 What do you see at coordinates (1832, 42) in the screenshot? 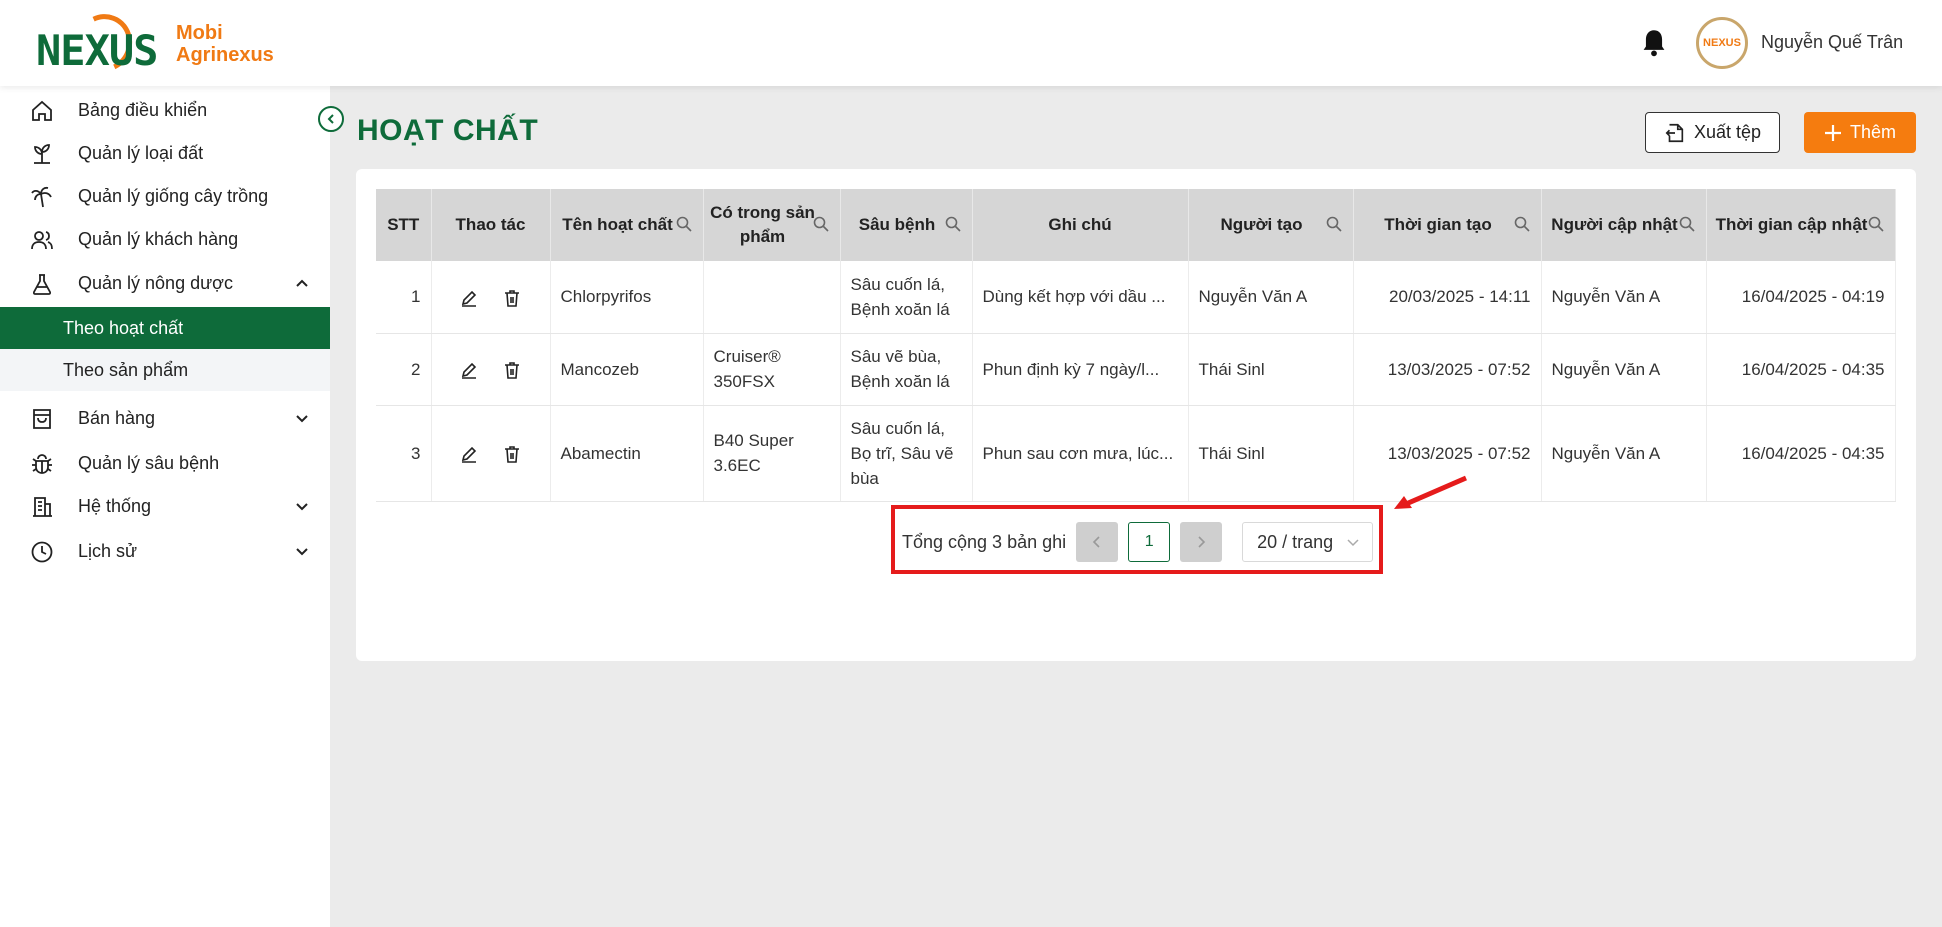
I see `user-name: Nguyễn Quế Trân` at bounding box center [1832, 42].